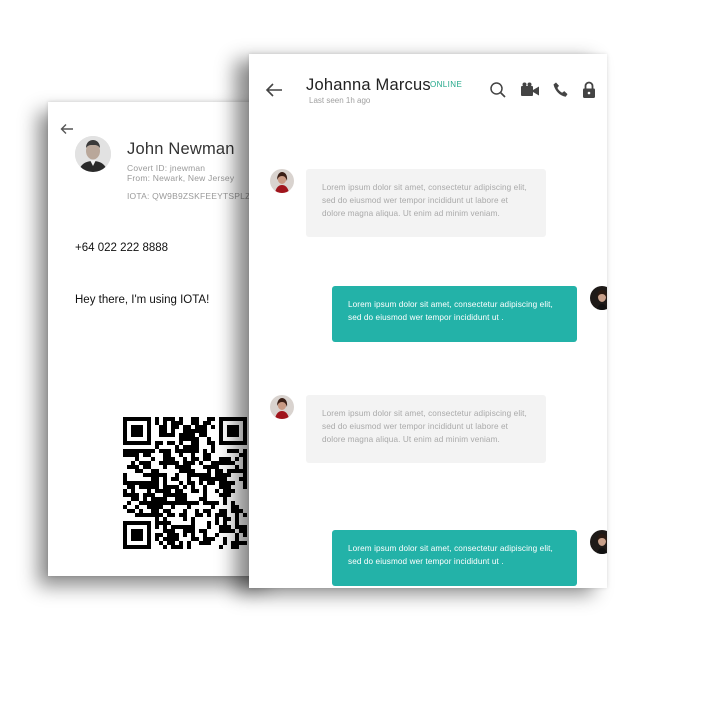 The width and height of the screenshot is (706, 722). I want to click on lock-icon, so click(590, 90).